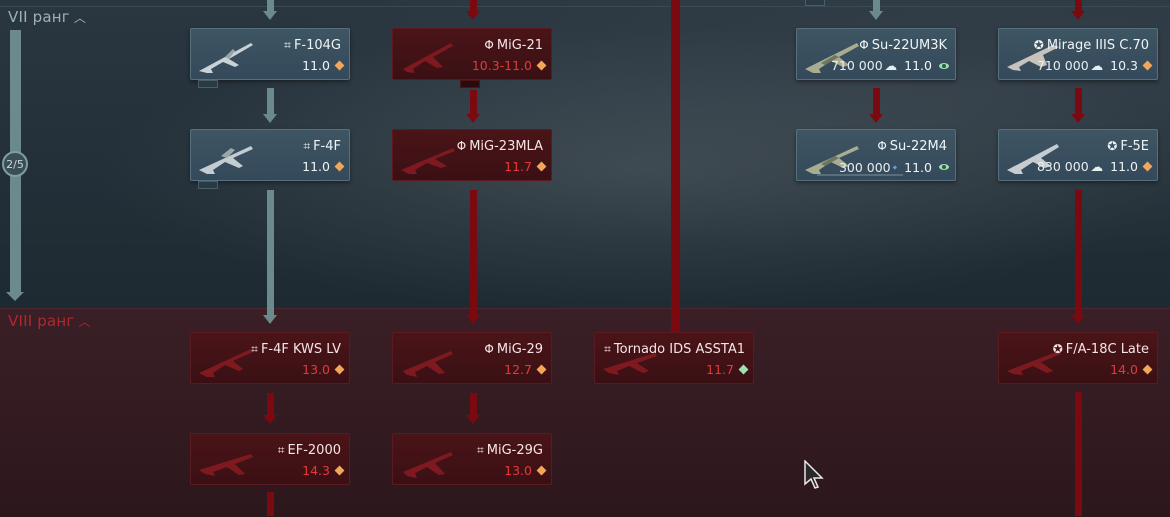 This screenshot has height=517, width=1170. I want to click on vehicle-name: F/A-18C Late, so click(1107, 349).